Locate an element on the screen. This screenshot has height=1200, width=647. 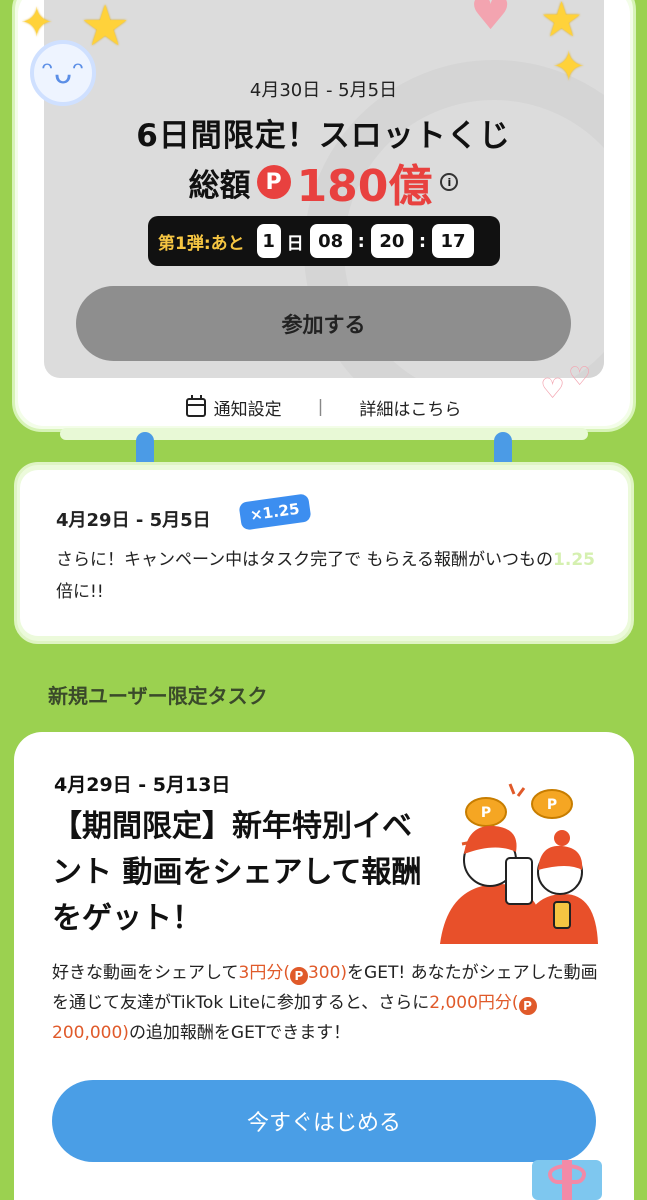
bonus-date-range: 4月29日 - 5月5日 is located at coordinates (133, 520).